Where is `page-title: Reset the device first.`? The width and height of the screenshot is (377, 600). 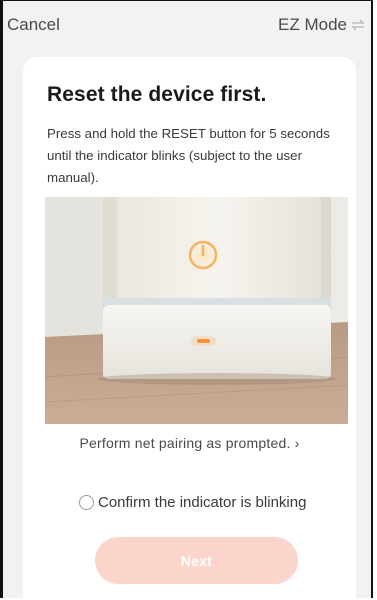 page-title: Reset the device first. is located at coordinates (157, 94).